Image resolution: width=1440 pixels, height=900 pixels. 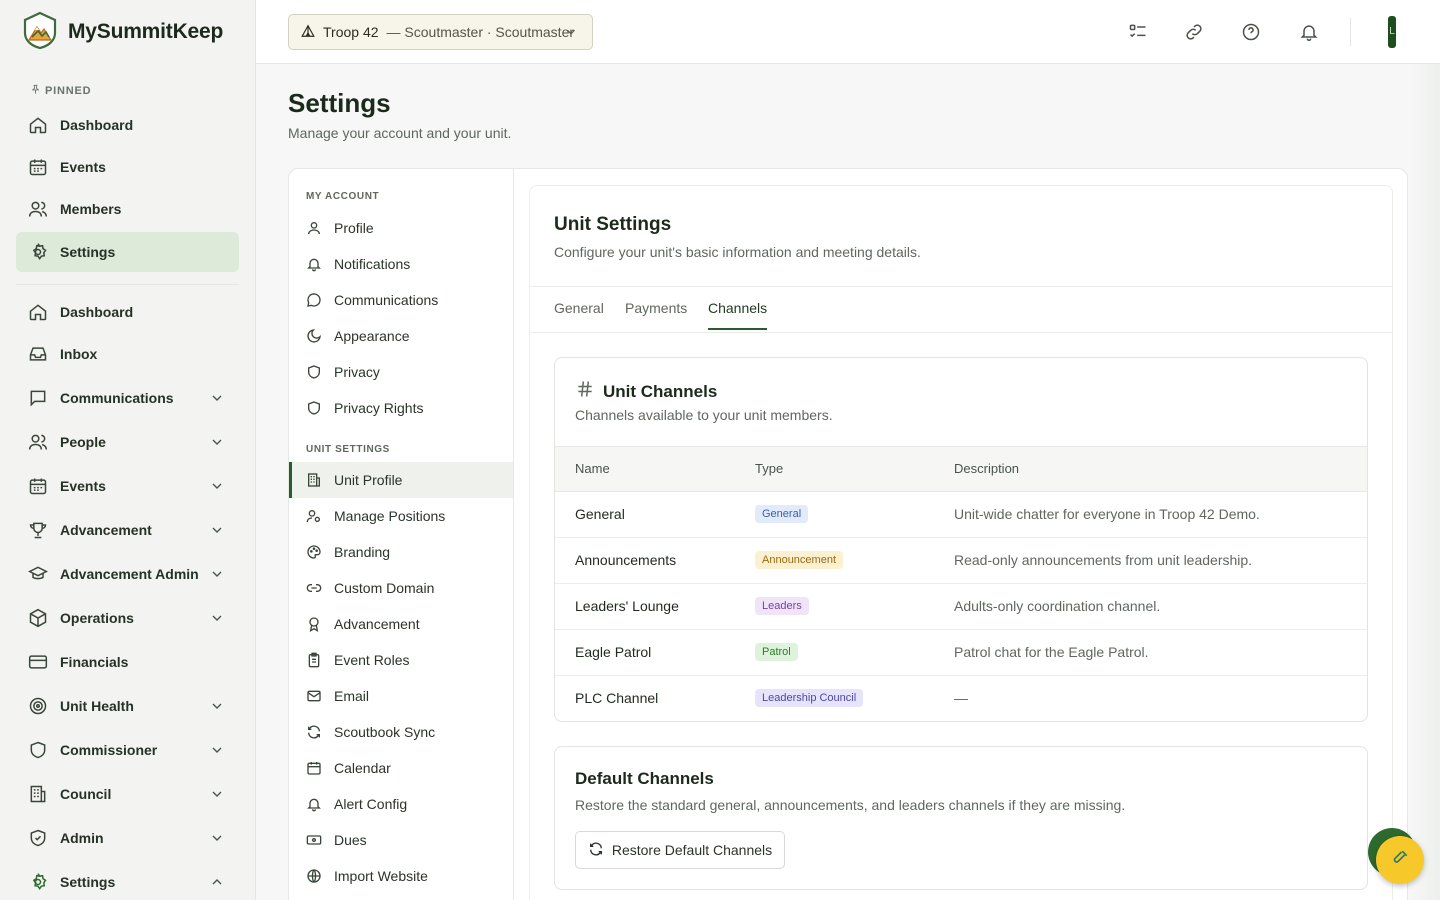 I want to click on channel-name: General, so click(x=600, y=514).